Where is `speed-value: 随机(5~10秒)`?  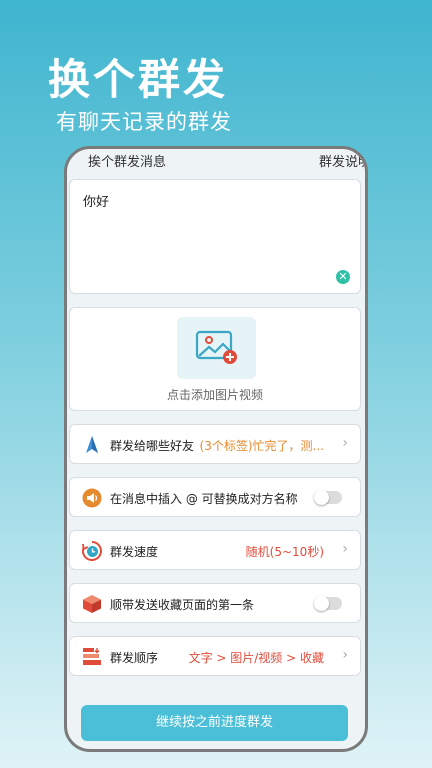 speed-value: 随机(5~10秒) is located at coordinates (284, 552).